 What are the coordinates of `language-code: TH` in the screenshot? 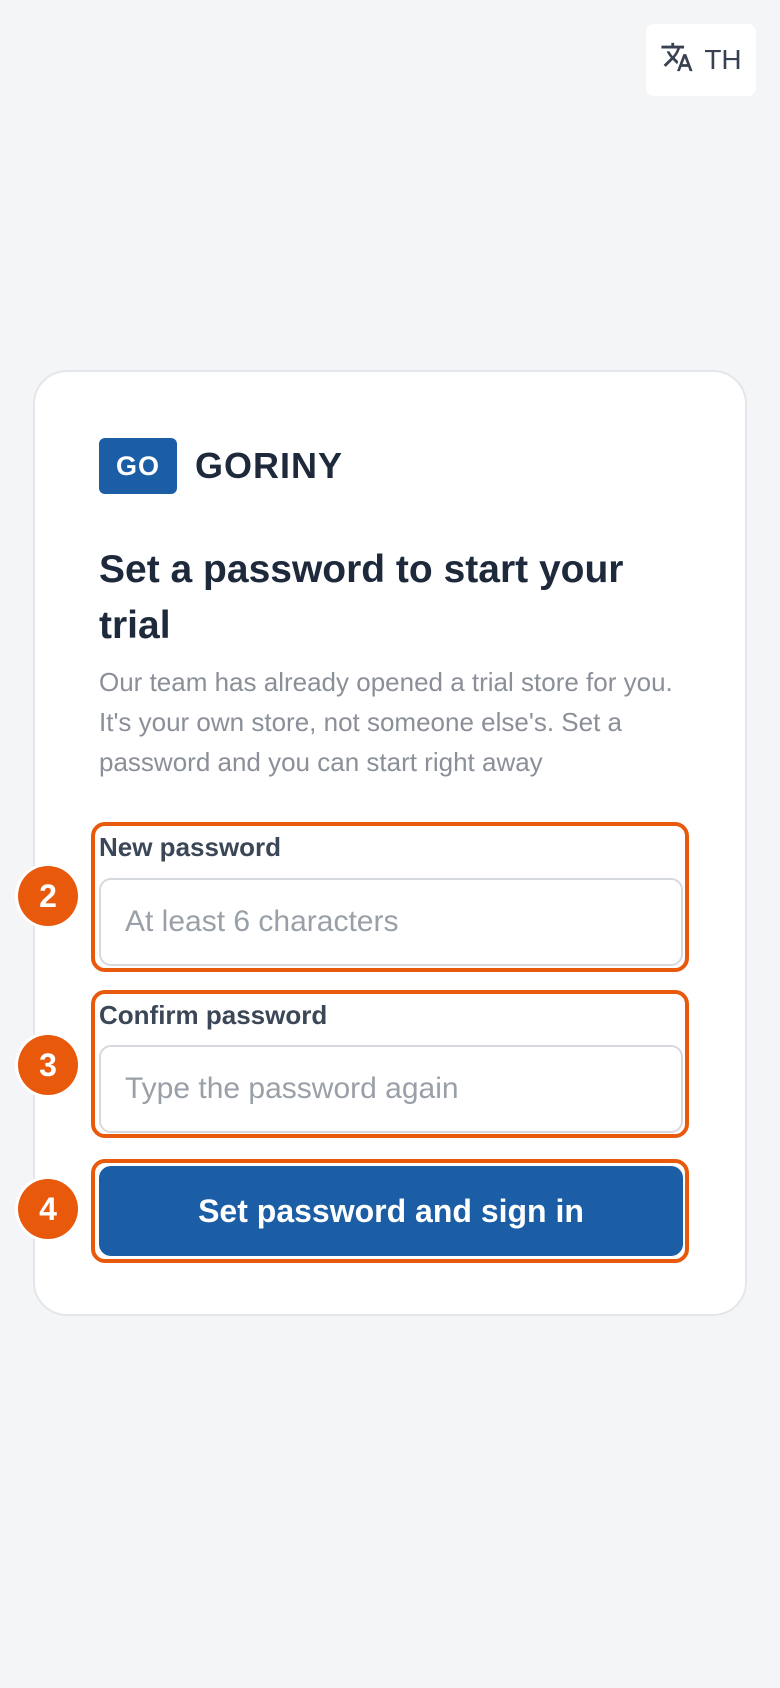 It's located at (723, 59).